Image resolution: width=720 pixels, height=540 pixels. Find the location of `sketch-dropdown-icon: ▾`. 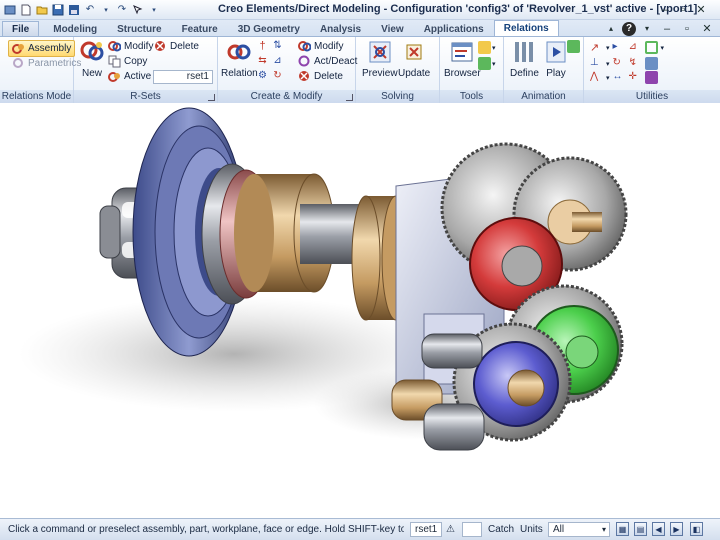

sketch-dropdown-icon: ▾ is located at coordinates (608, 48).